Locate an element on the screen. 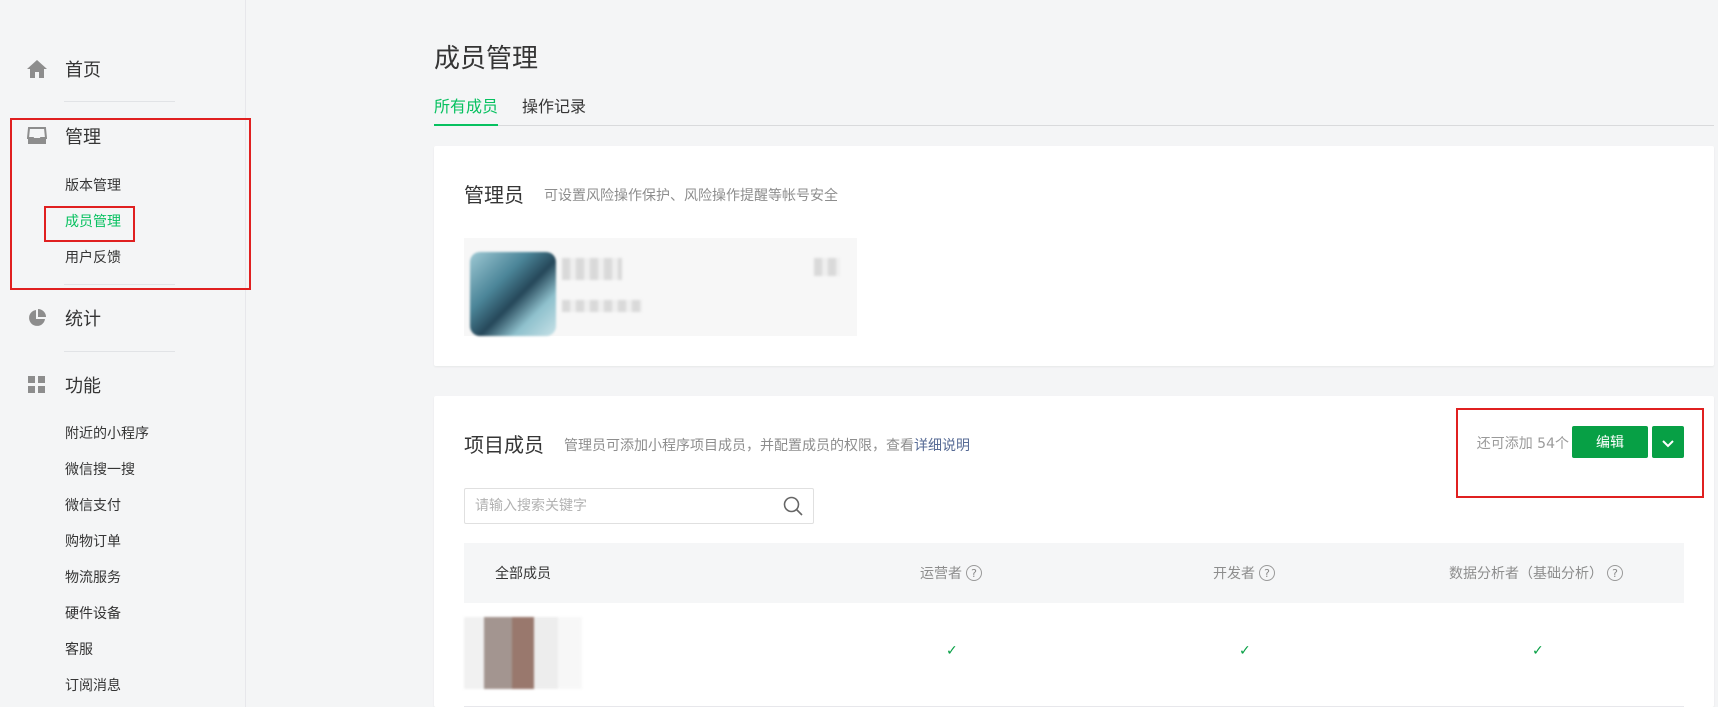  column-data-analyst: 数据分析者（基础分析） ? is located at coordinates (1536, 573).